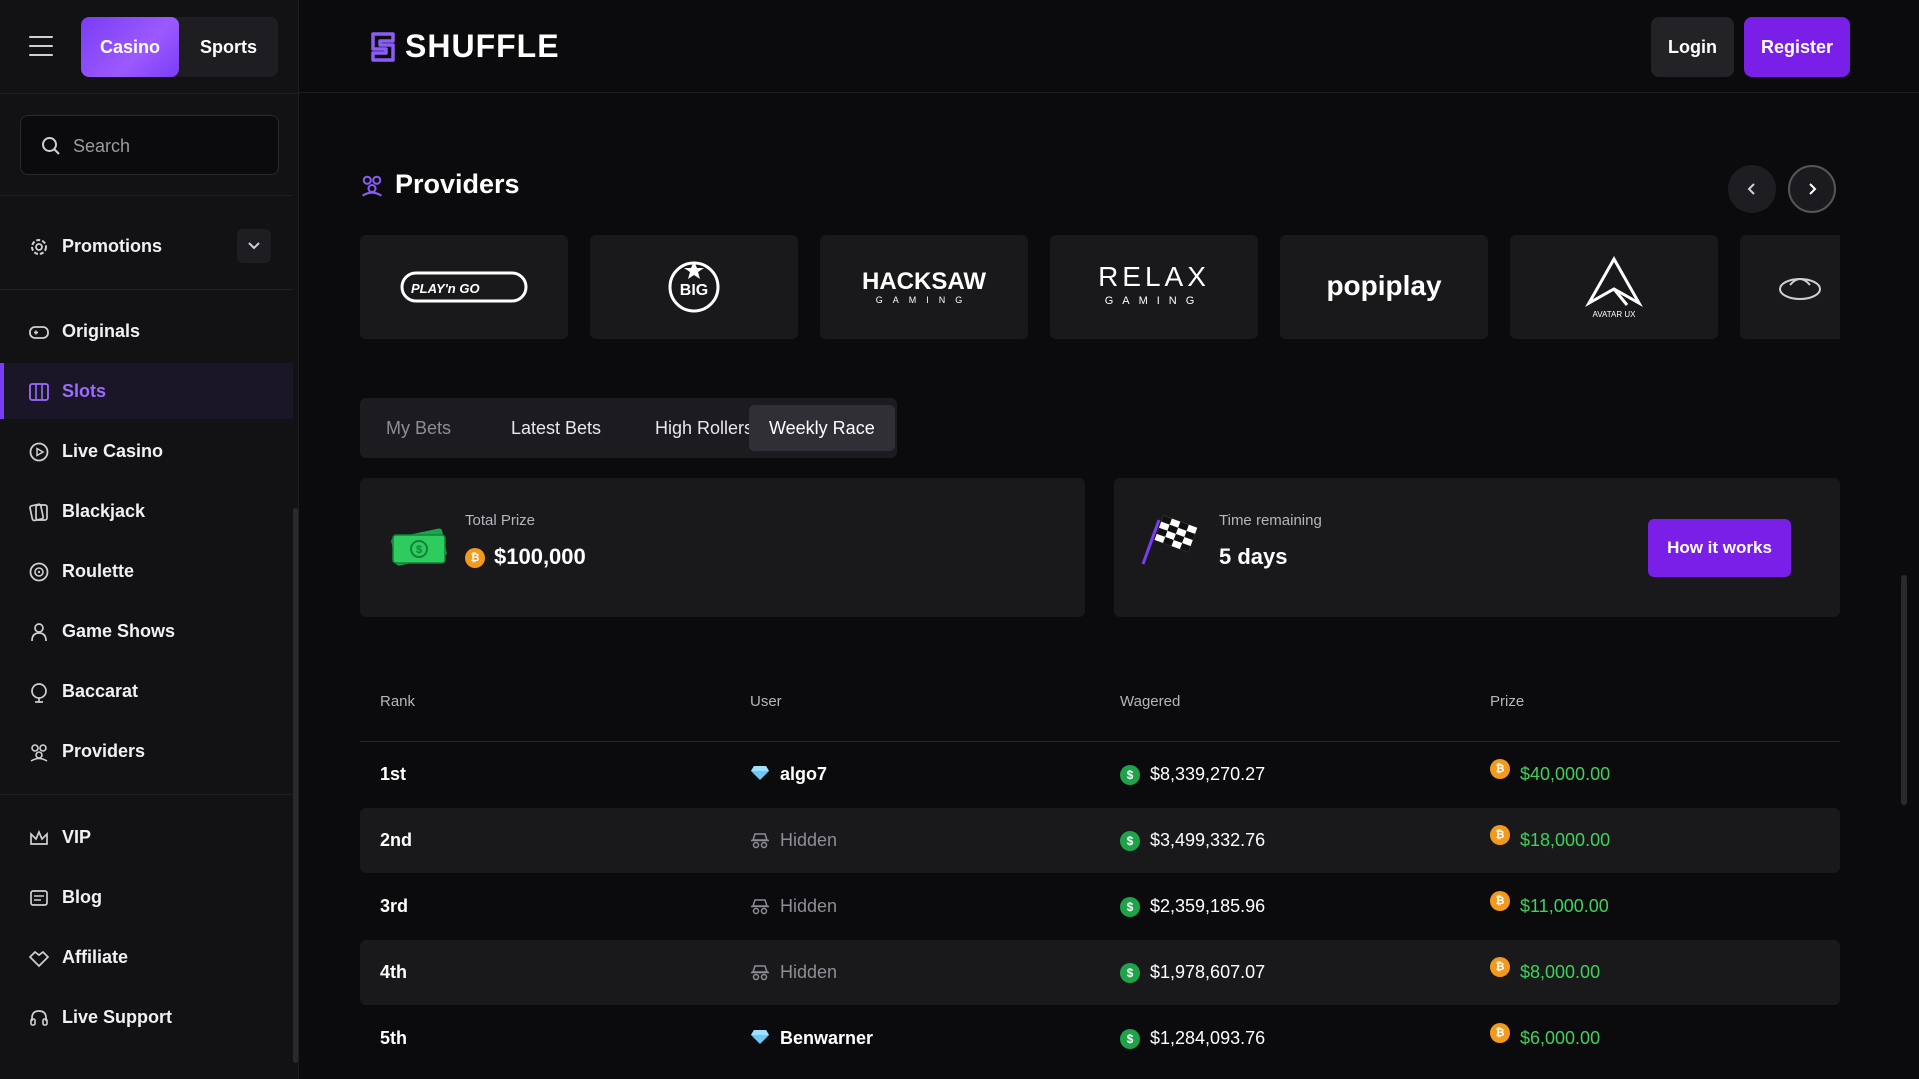  I want to click on sidebar-item-baccarat: Baccarat, so click(146, 691).